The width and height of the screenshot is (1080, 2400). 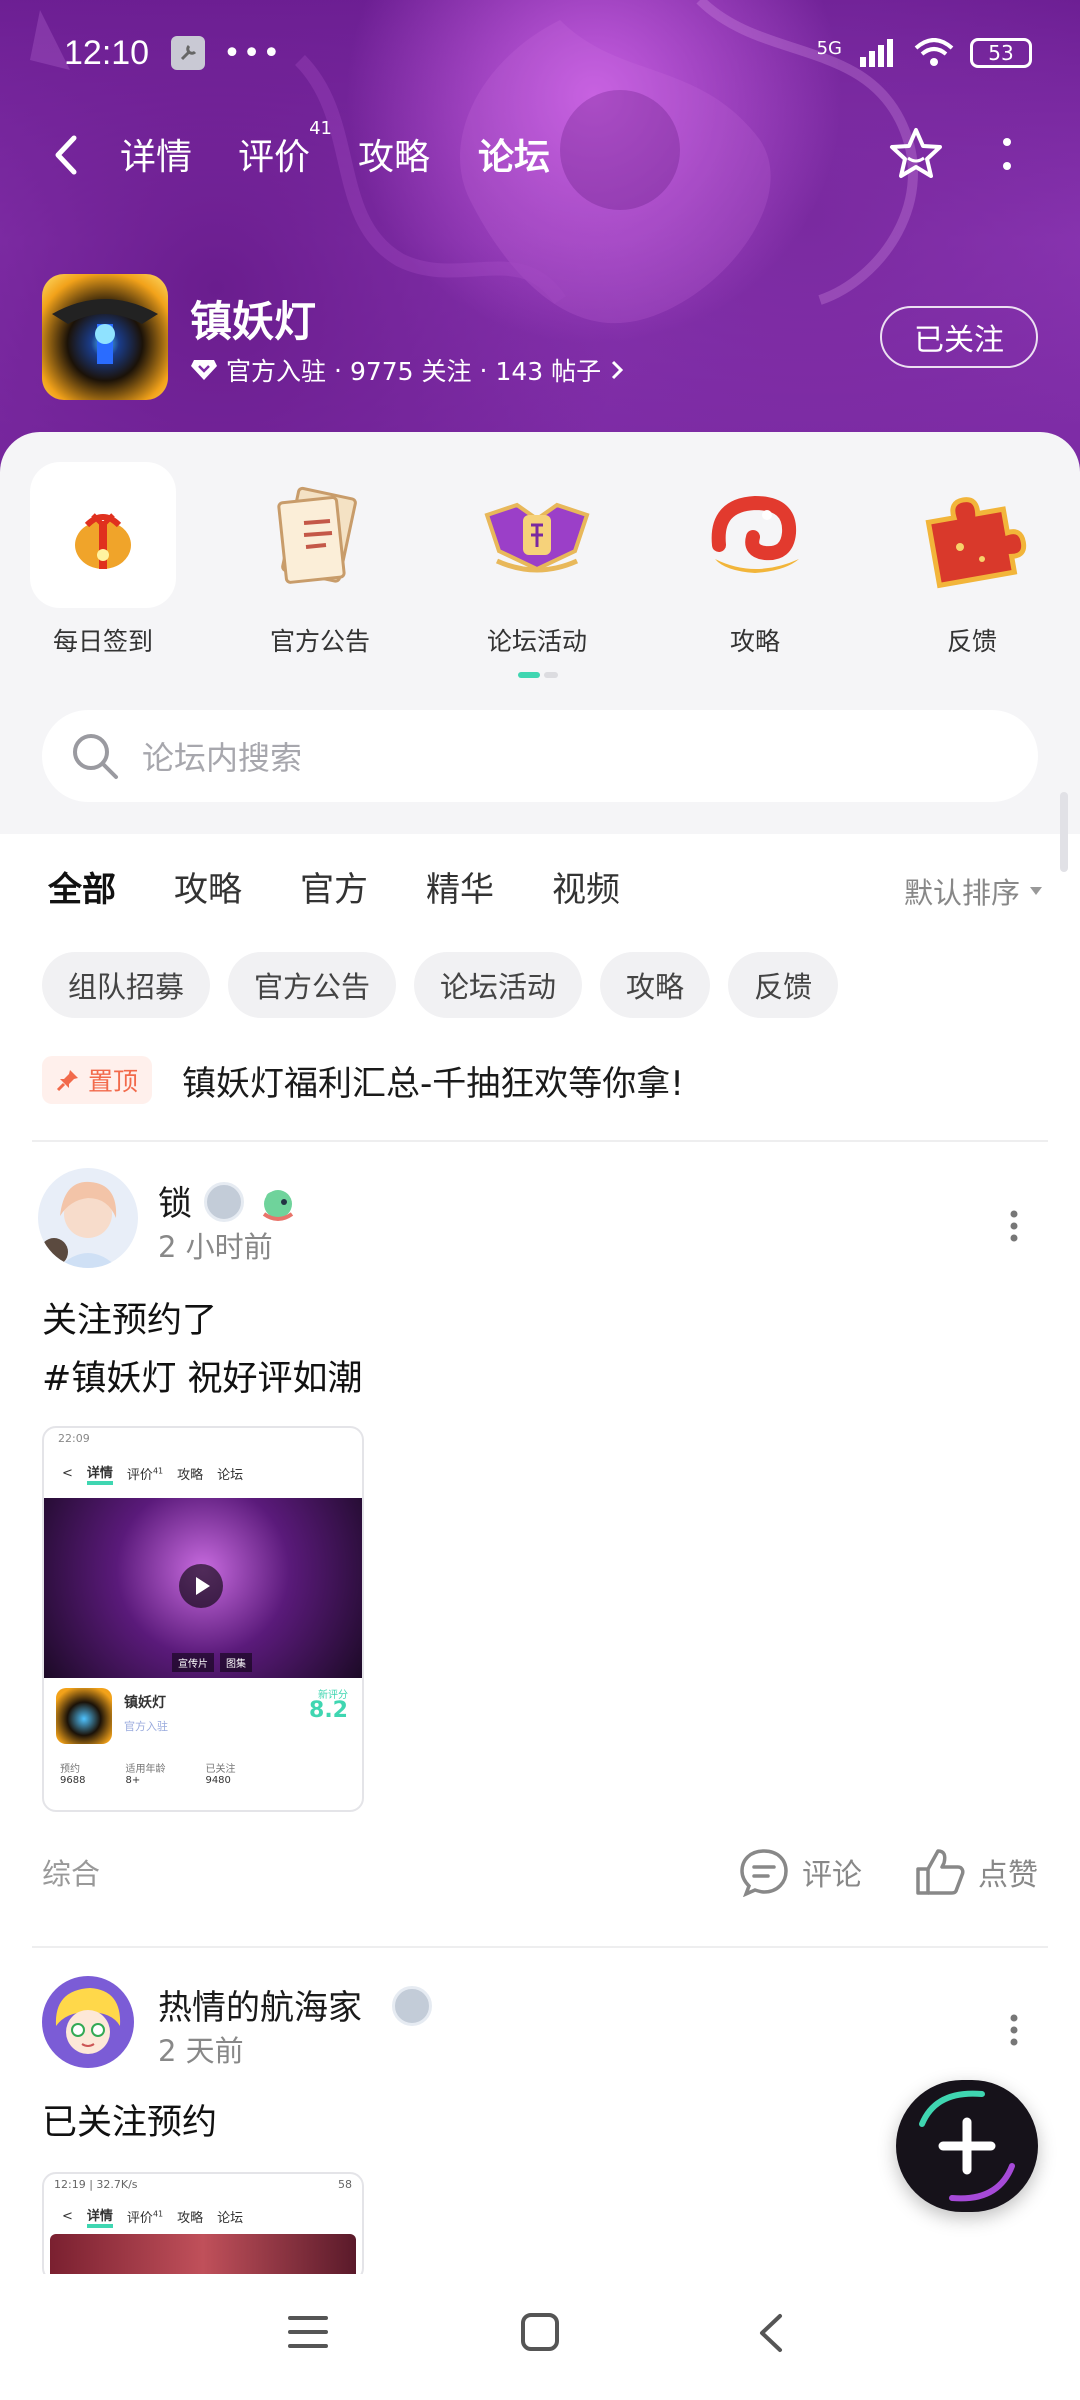 I want to click on thumb-video-labels: 宣传片 图集, so click(x=212, y=1662).